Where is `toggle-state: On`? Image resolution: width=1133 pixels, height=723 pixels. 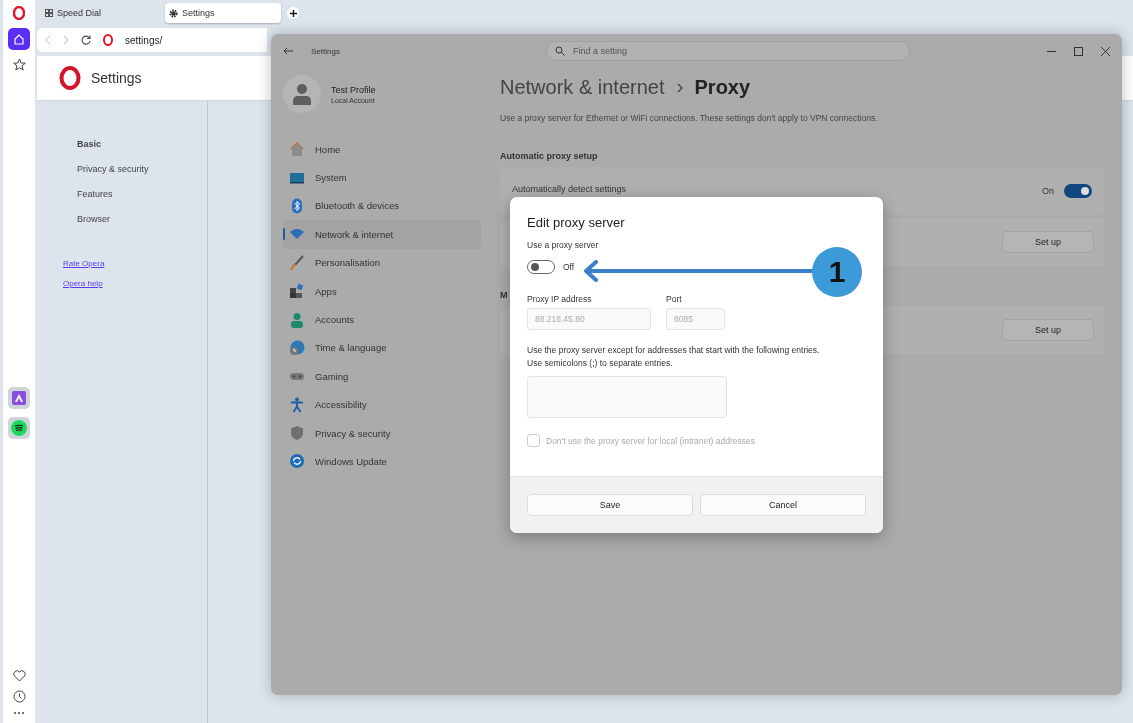 toggle-state: On is located at coordinates (1048, 191).